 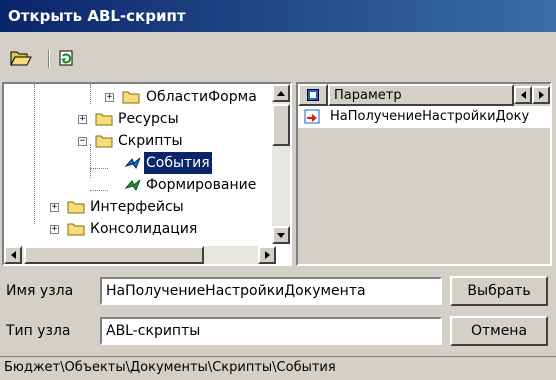 I want to click on scroll-left-button, so click(x=13, y=255).